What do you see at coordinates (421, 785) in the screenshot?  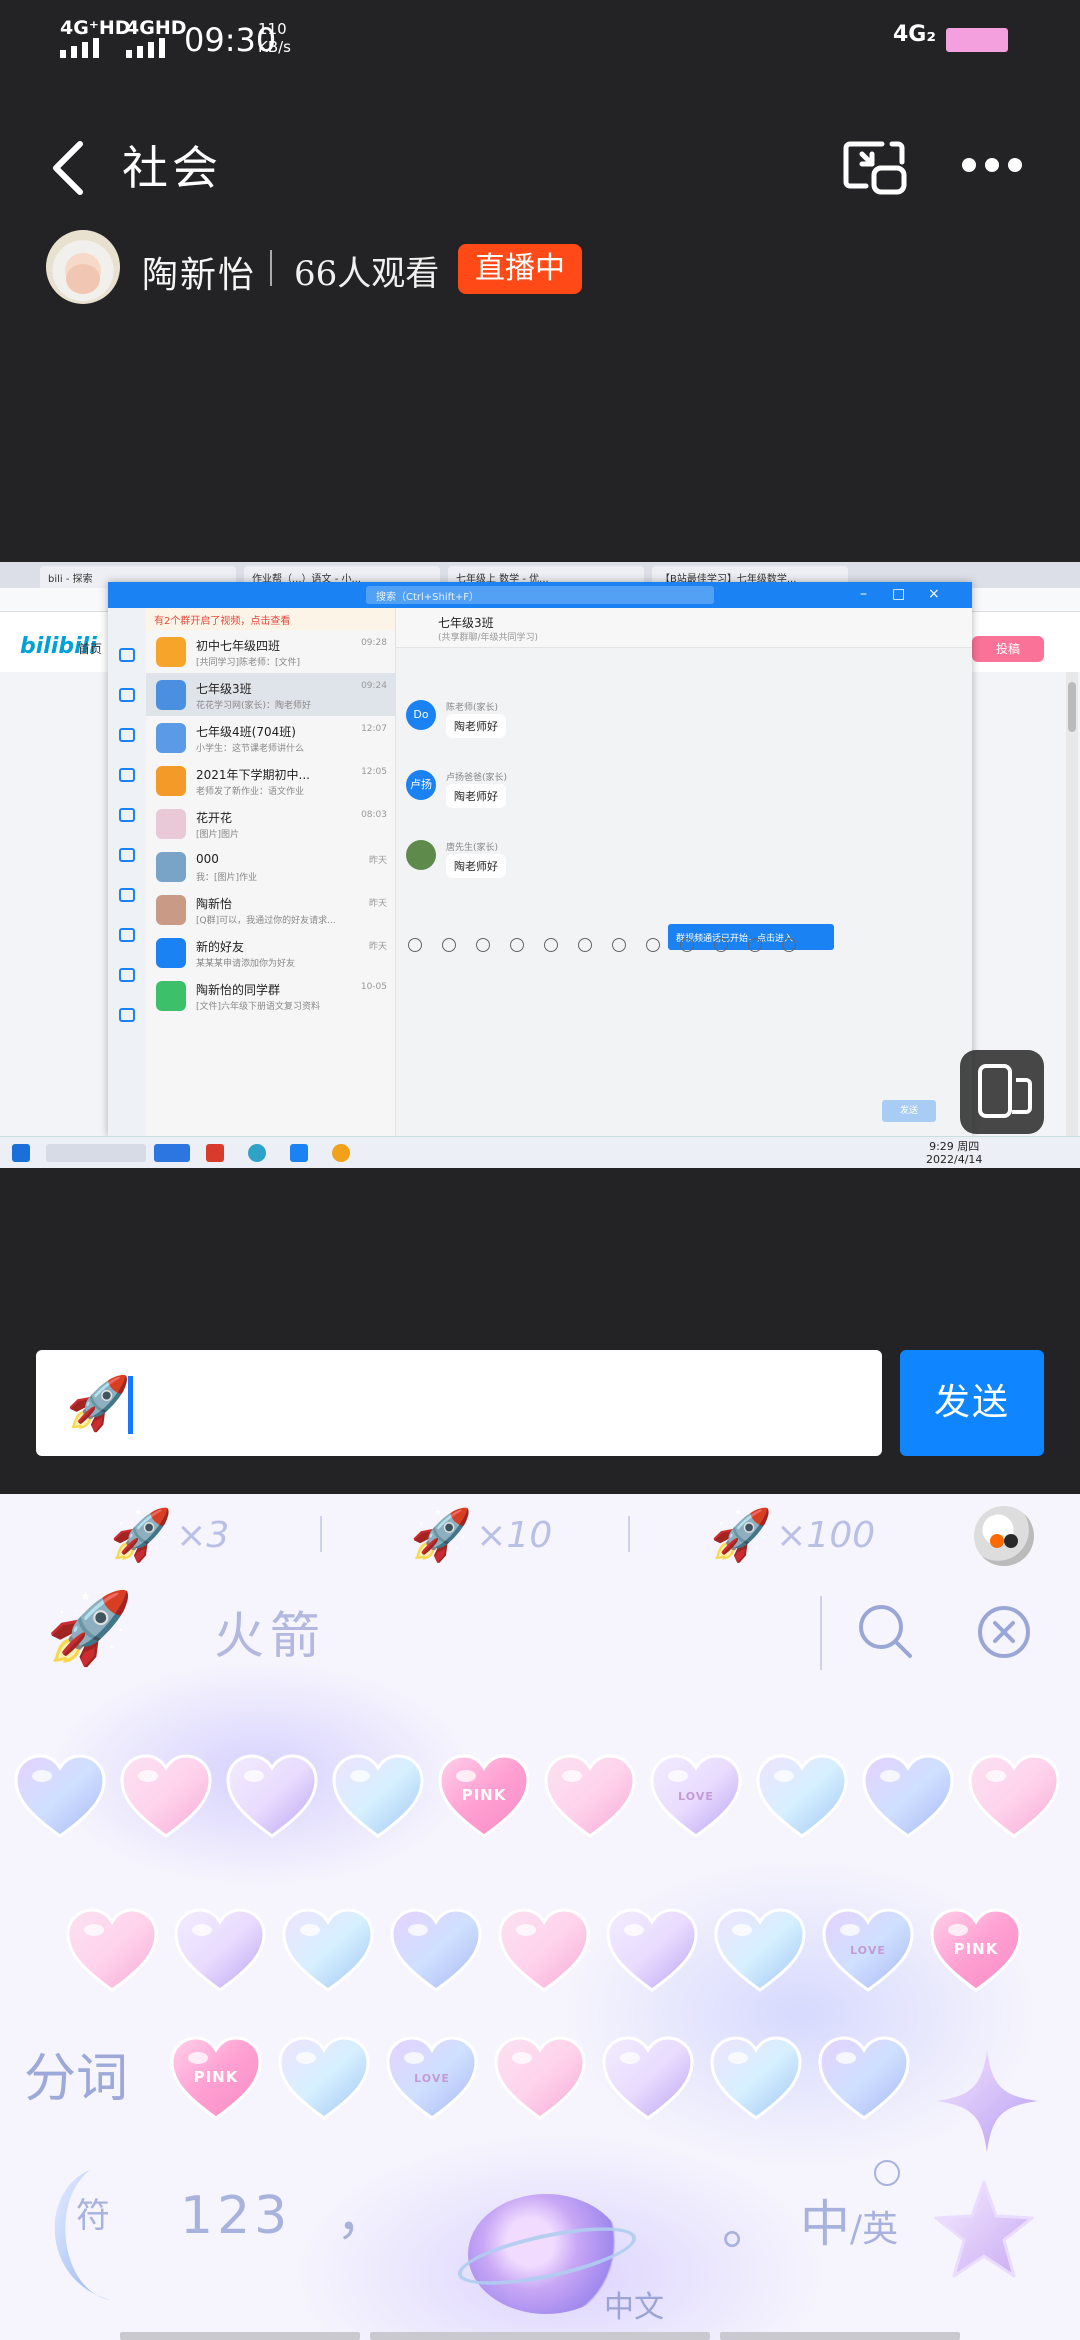 I see `chat-avatar: 卢扬` at bounding box center [421, 785].